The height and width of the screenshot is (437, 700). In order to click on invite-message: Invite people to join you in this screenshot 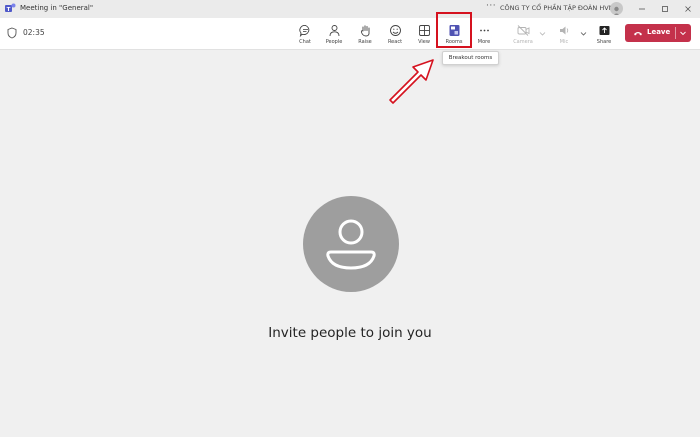, I will do `click(350, 333)`.